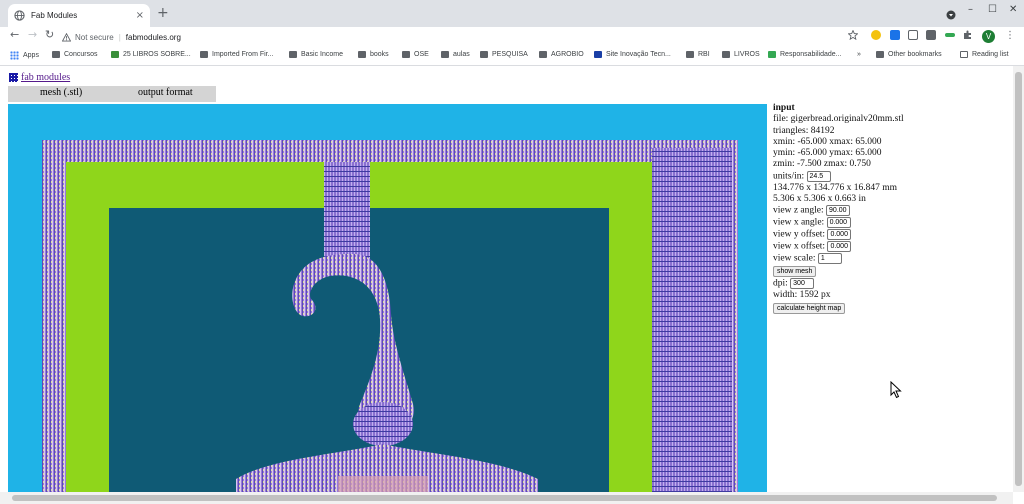 This screenshot has width=1024, height=504. Describe the element at coordinates (829, 259) in the screenshot. I see `view-scale-input: 1` at that location.